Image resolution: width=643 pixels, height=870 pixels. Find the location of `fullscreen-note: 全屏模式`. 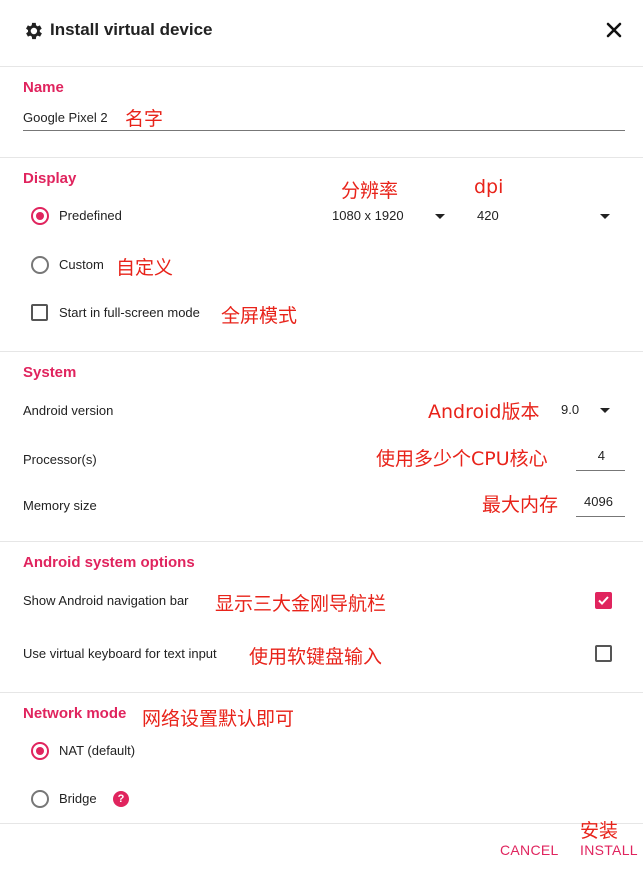

fullscreen-note: 全屏模式 is located at coordinates (259, 316).